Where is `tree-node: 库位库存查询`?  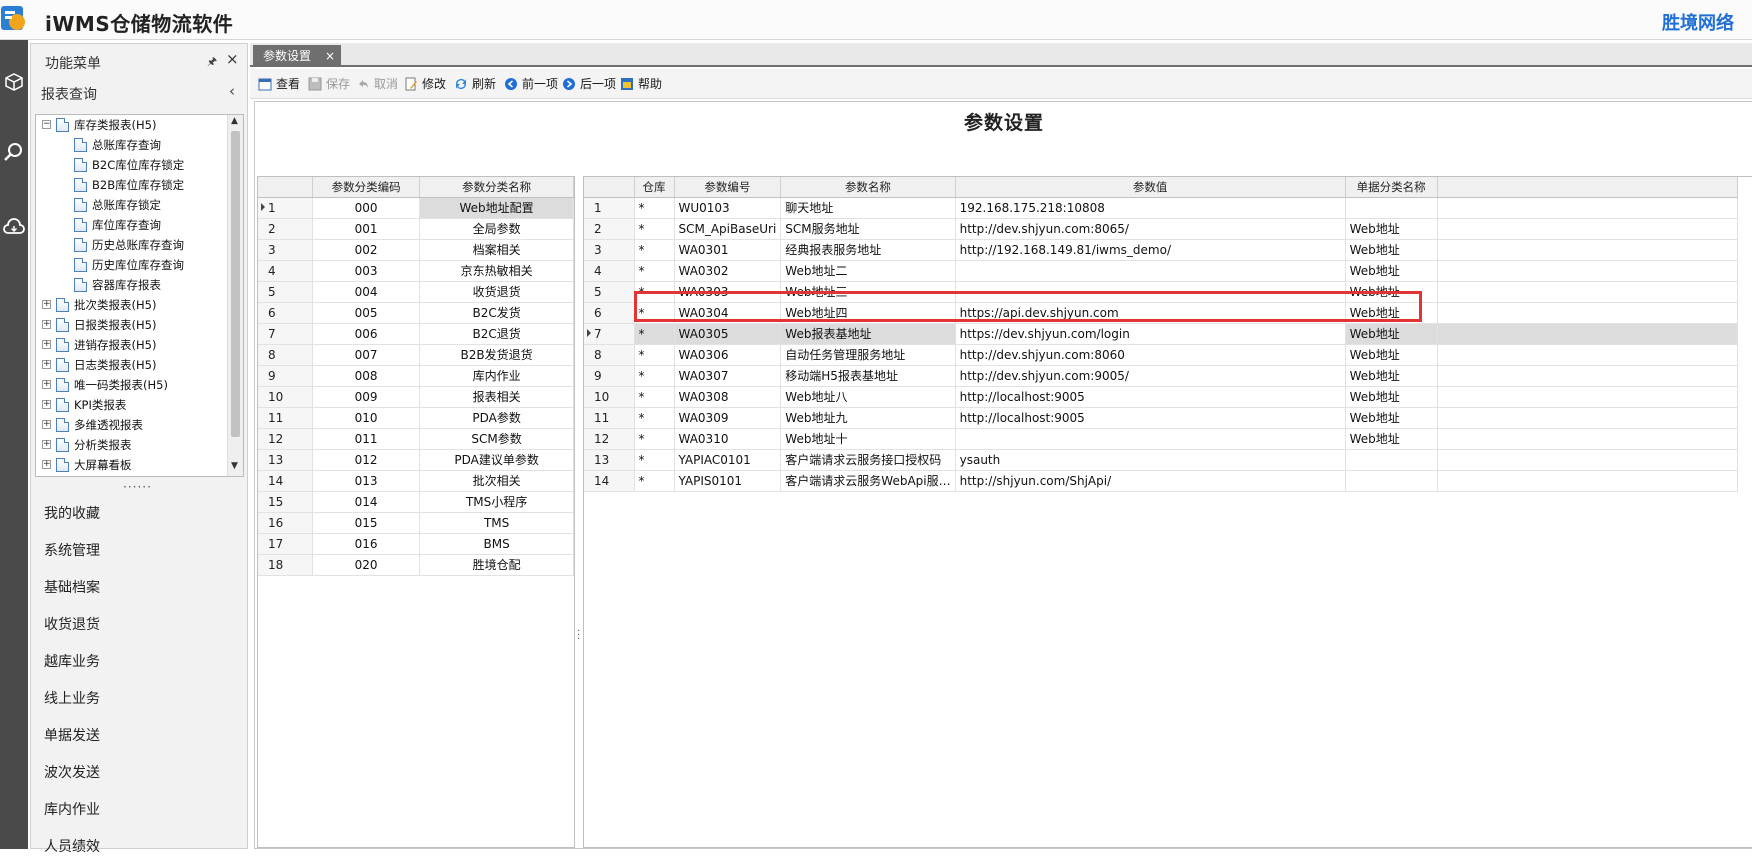 tree-node: 库位库存查询 is located at coordinates (132, 225).